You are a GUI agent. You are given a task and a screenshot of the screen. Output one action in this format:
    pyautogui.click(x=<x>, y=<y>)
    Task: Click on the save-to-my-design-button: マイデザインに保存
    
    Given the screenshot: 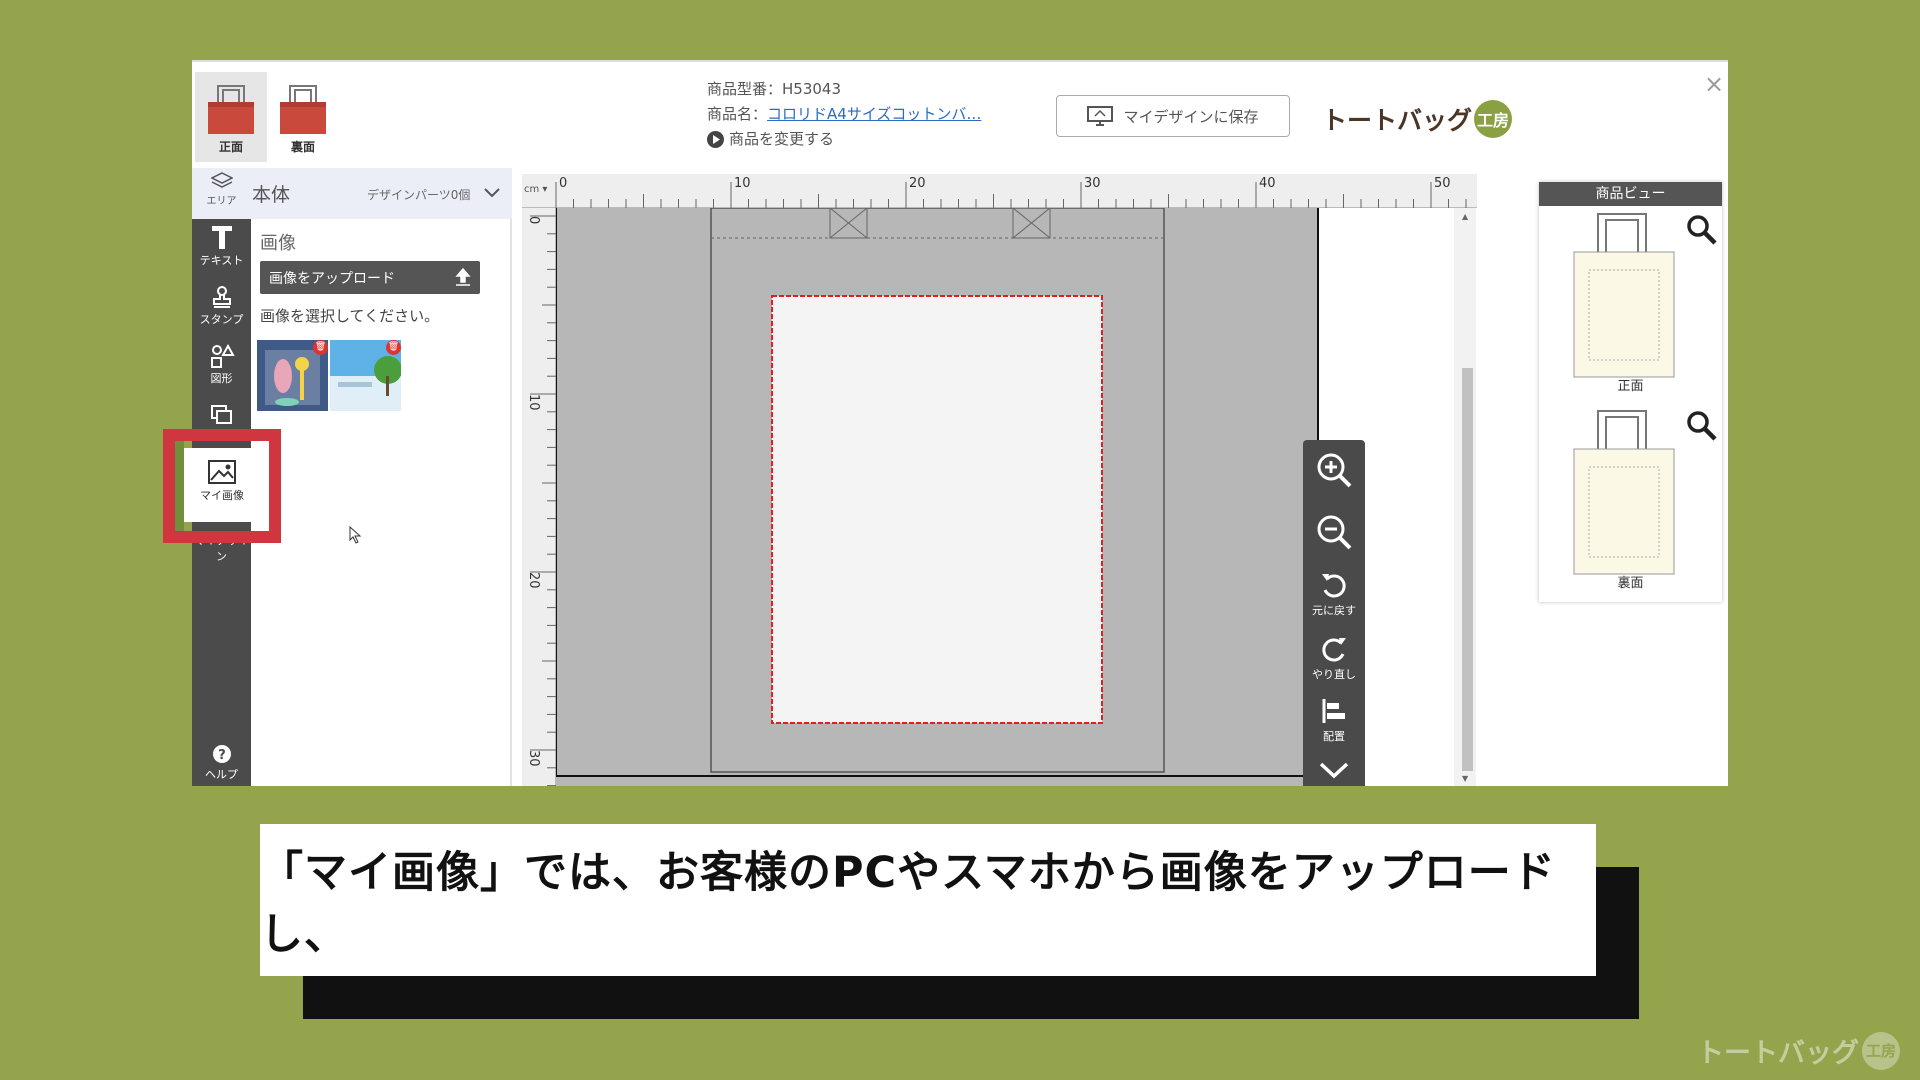 What is the action you would take?
    pyautogui.click(x=1173, y=116)
    